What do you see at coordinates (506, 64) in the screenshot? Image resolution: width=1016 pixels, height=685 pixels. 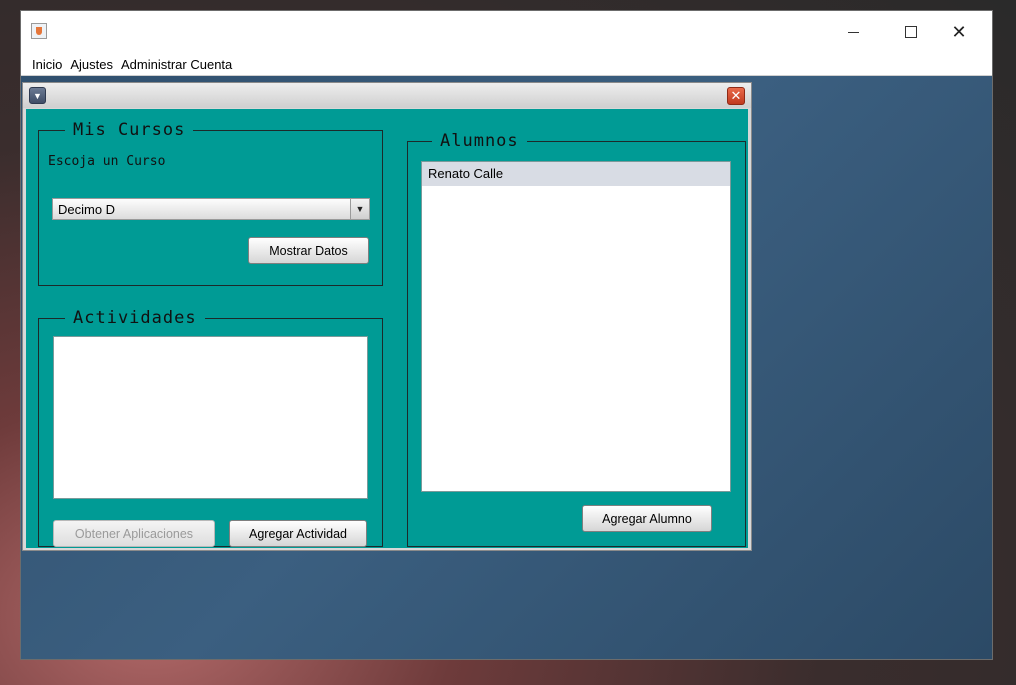 I see `menubar: Inicio Ajustes Administrar Cuenta` at bounding box center [506, 64].